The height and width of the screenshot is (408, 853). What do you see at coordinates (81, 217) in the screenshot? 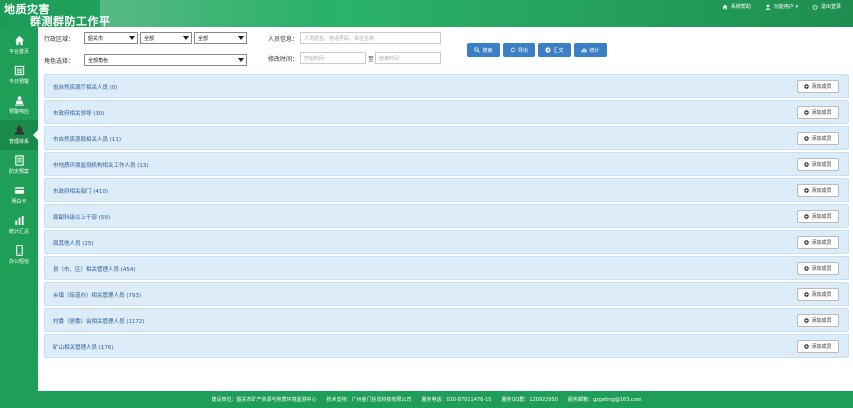
I see `group-title: 局副科级以上干部 (59)` at bounding box center [81, 217].